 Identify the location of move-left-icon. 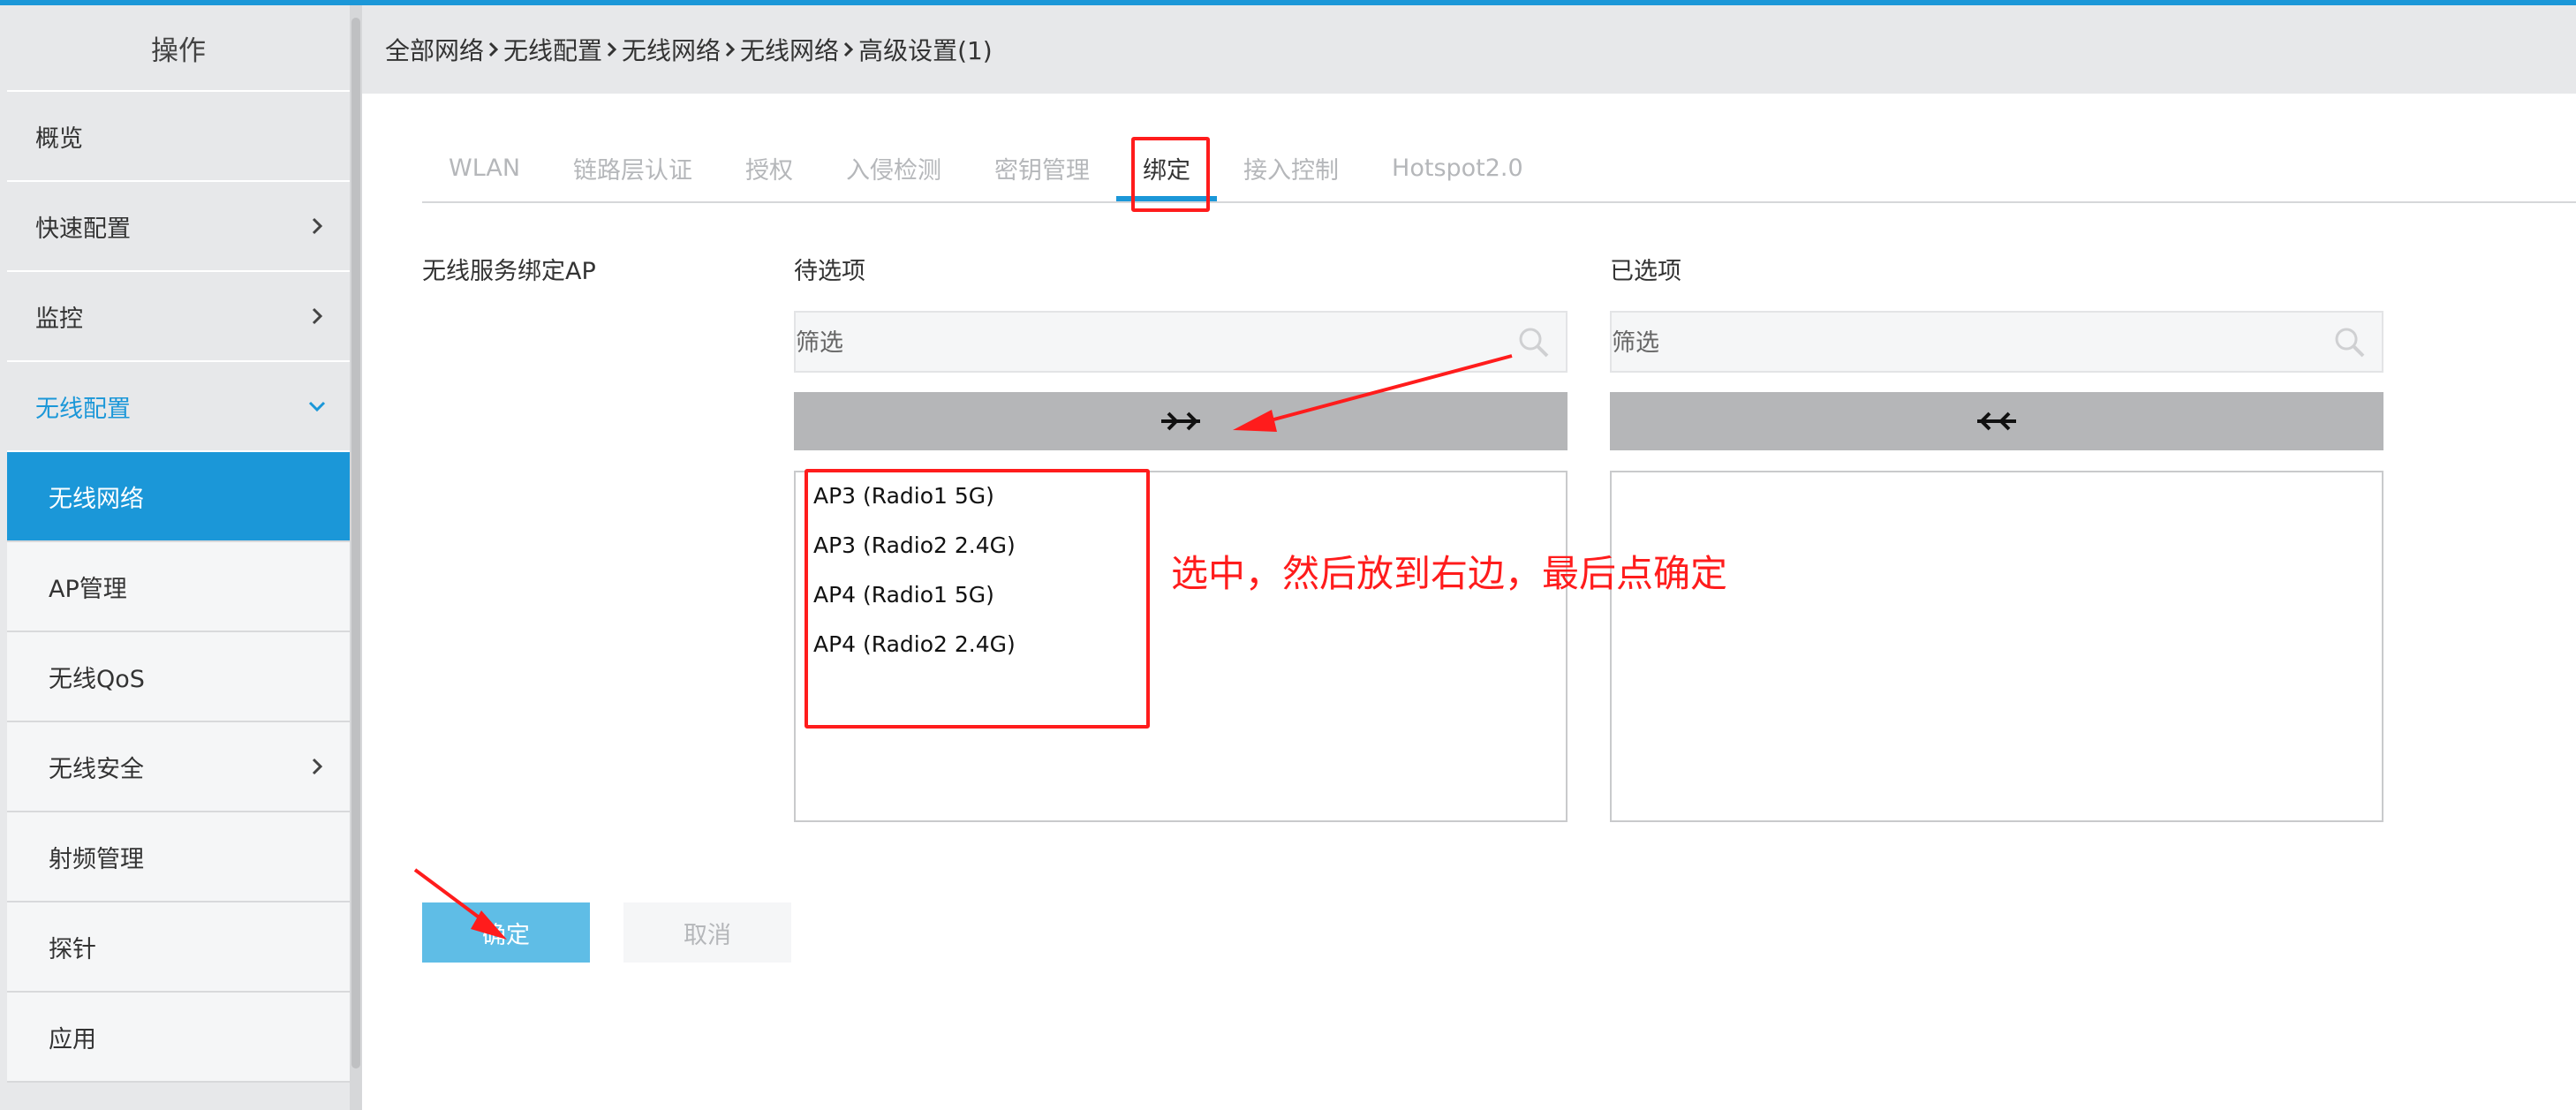
(1997, 421).